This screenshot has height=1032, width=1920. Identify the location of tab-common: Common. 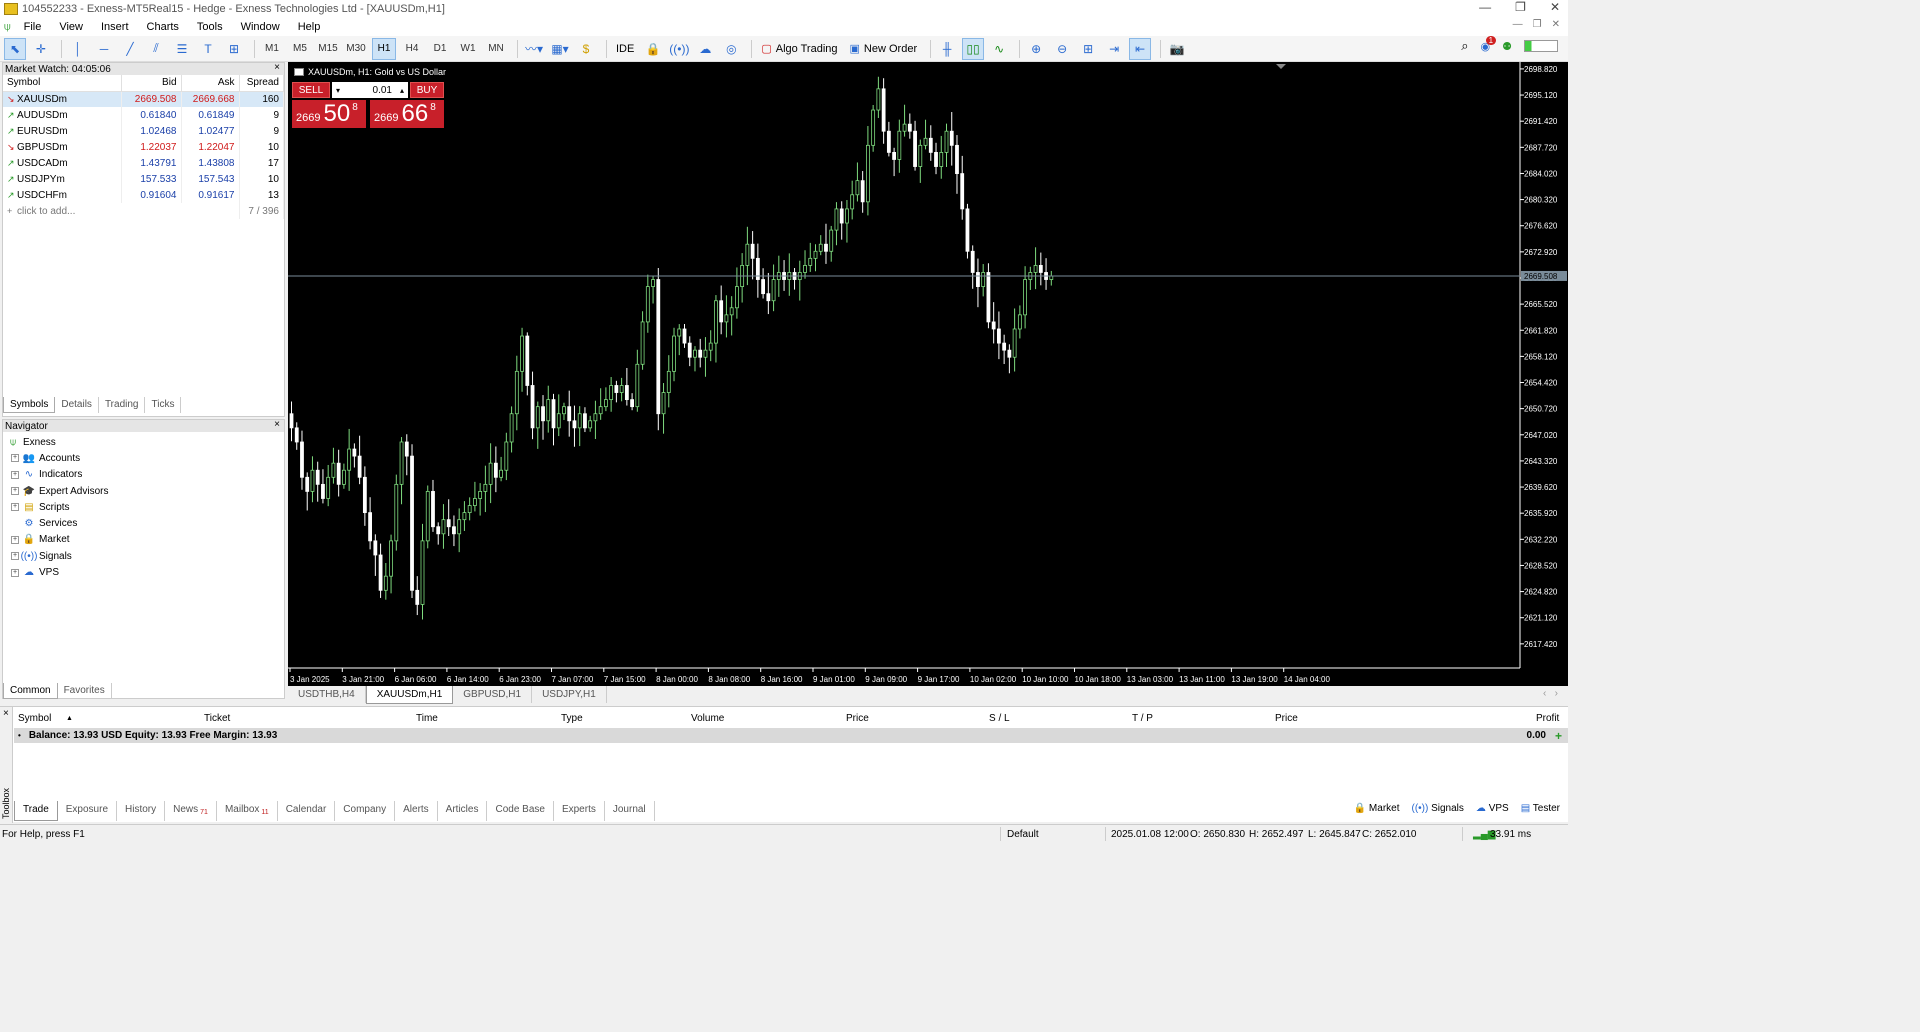
(30, 691).